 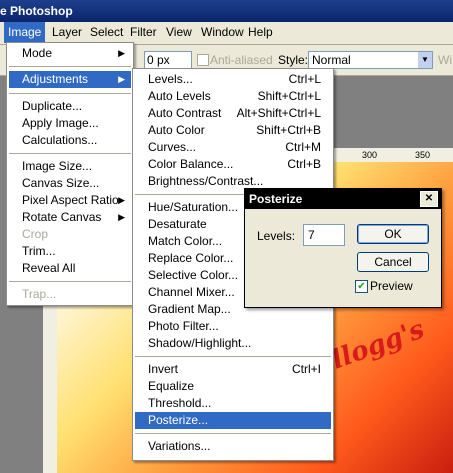 What do you see at coordinates (203, 60) in the screenshot?
I see `antialias-checkbox` at bounding box center [203, 60].